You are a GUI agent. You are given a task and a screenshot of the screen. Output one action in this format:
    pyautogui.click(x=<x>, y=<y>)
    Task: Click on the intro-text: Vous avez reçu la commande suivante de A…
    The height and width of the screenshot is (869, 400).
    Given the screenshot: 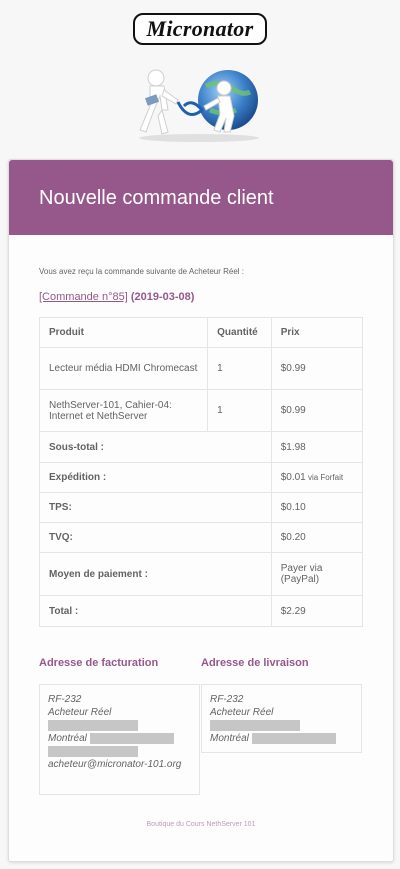 What is the action you would take?
    pyautogui.click(x=142, y=271)
    